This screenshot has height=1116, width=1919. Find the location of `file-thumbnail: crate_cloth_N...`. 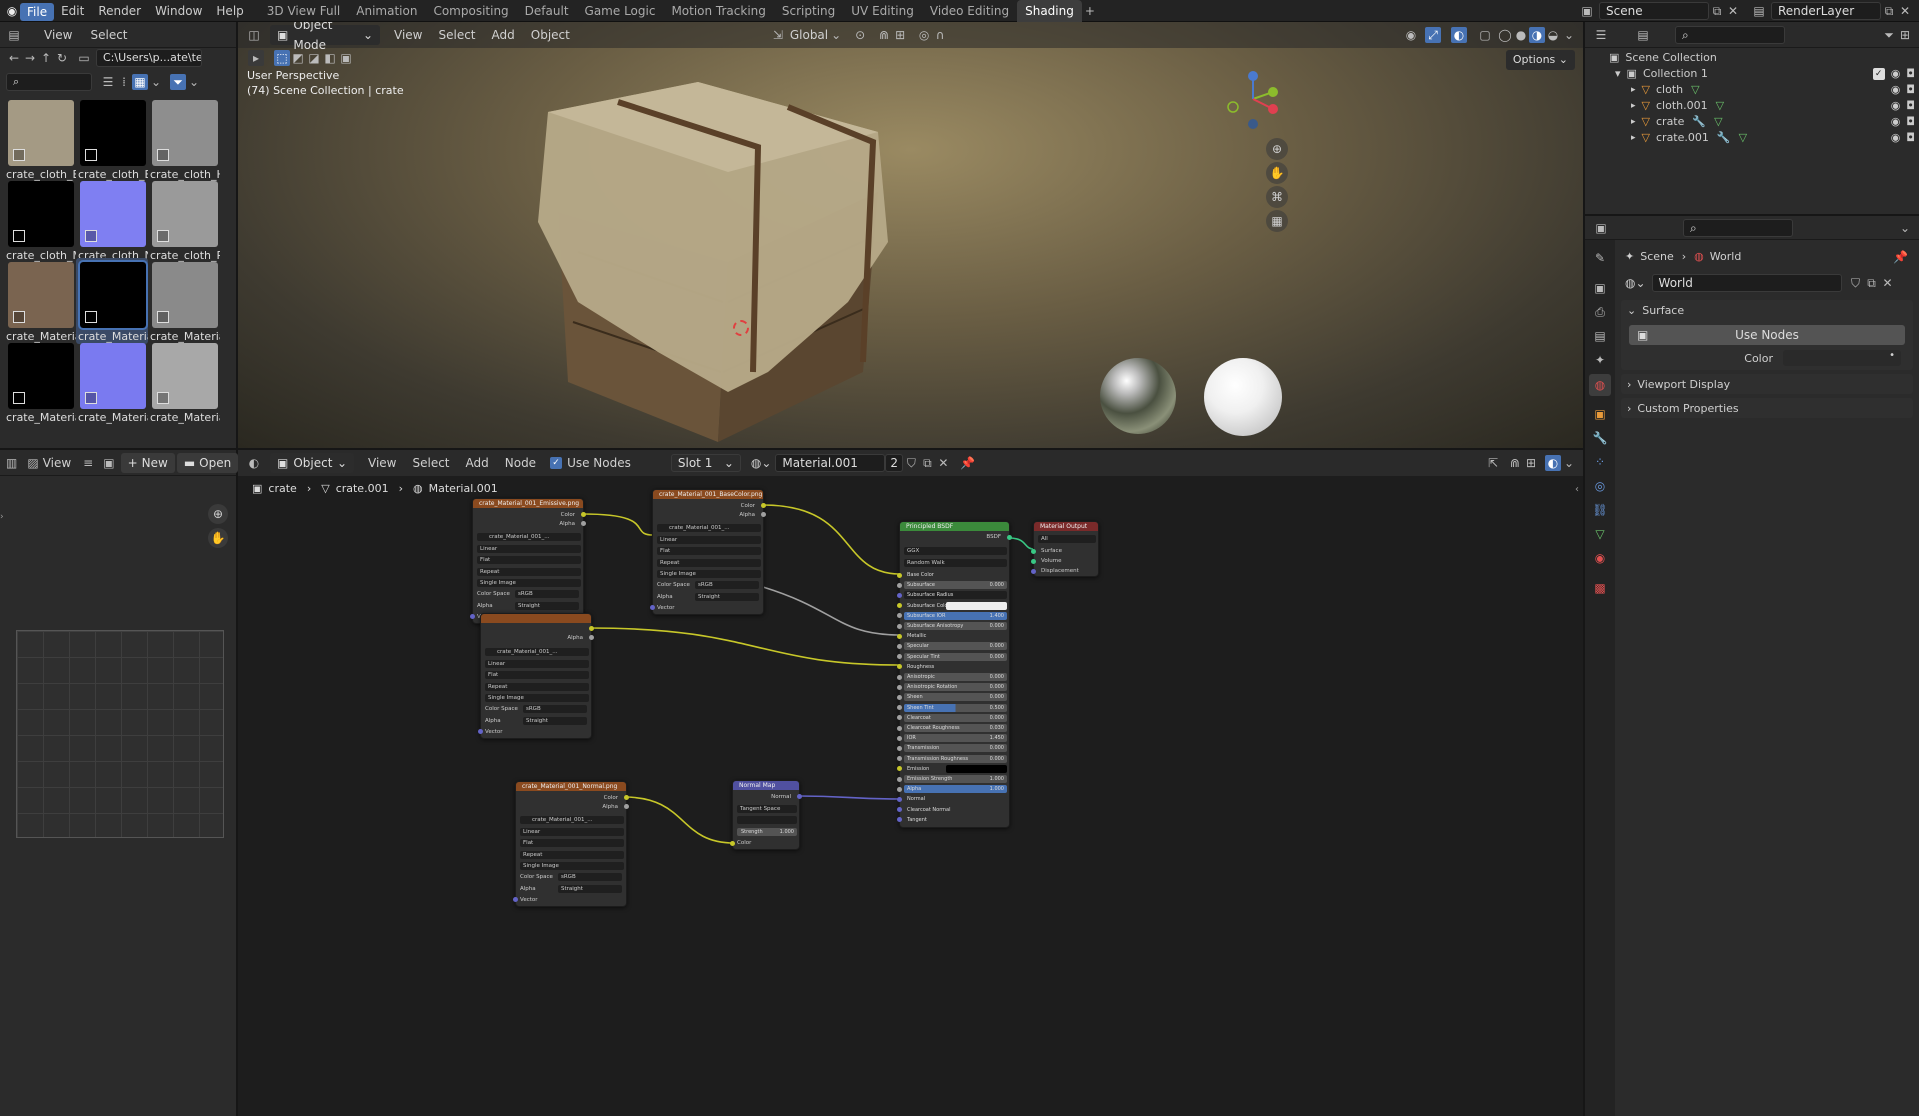

file-thumbnail: crate_cloth_N... is located at coordinates (112, 220).